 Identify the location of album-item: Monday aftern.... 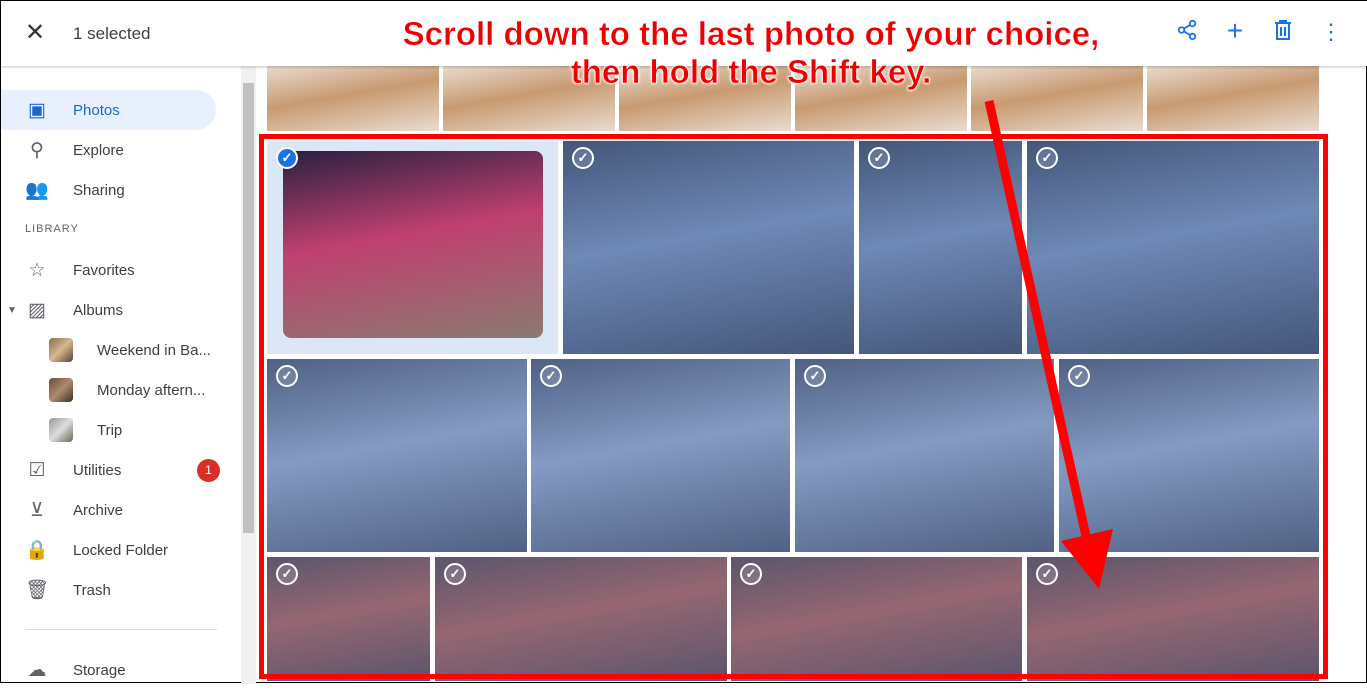
(108, 390).